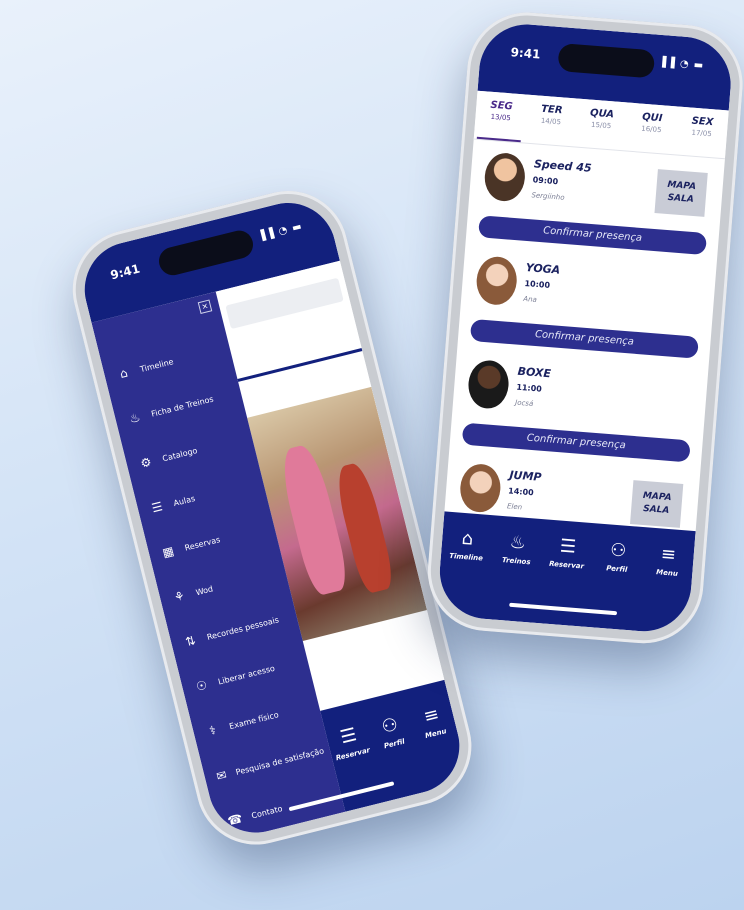 This screenshot has height=910, width=744. I want to click on drawer-item-label: Recordes pessoais, so click(242, 628).